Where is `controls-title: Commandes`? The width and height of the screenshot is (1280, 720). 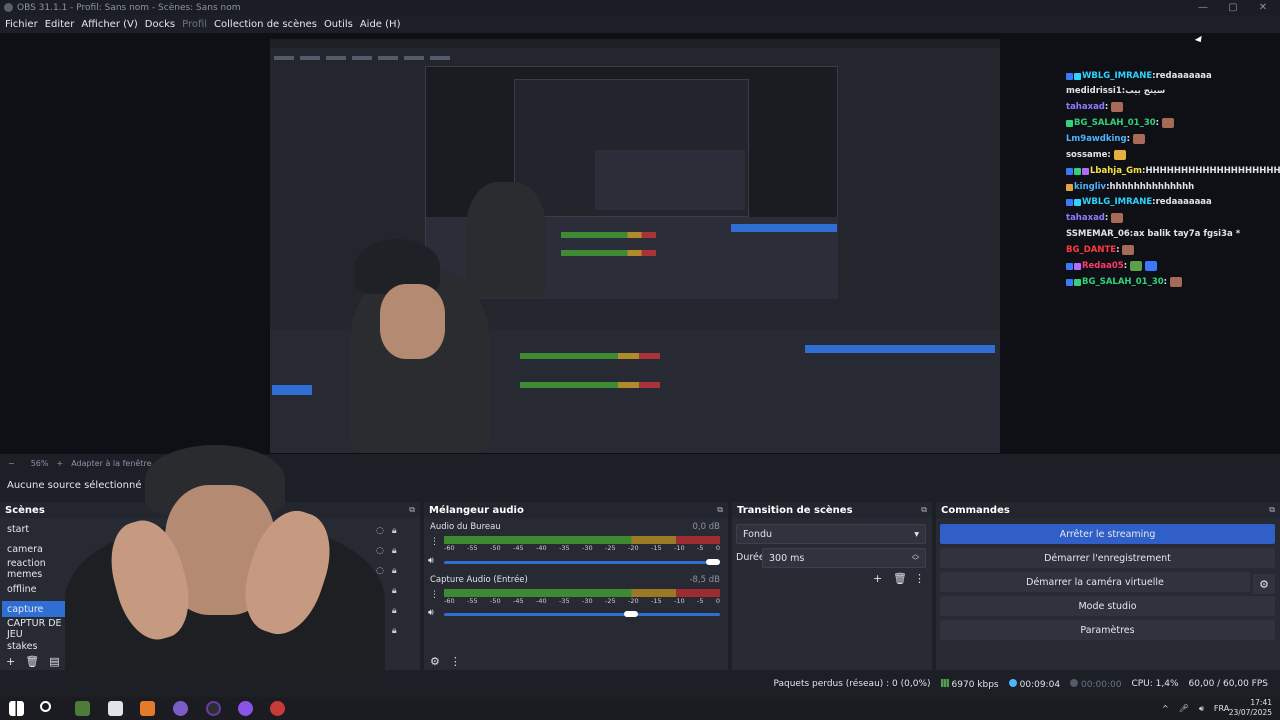
controls-title: Commandes is located at coordinates (975, 510).